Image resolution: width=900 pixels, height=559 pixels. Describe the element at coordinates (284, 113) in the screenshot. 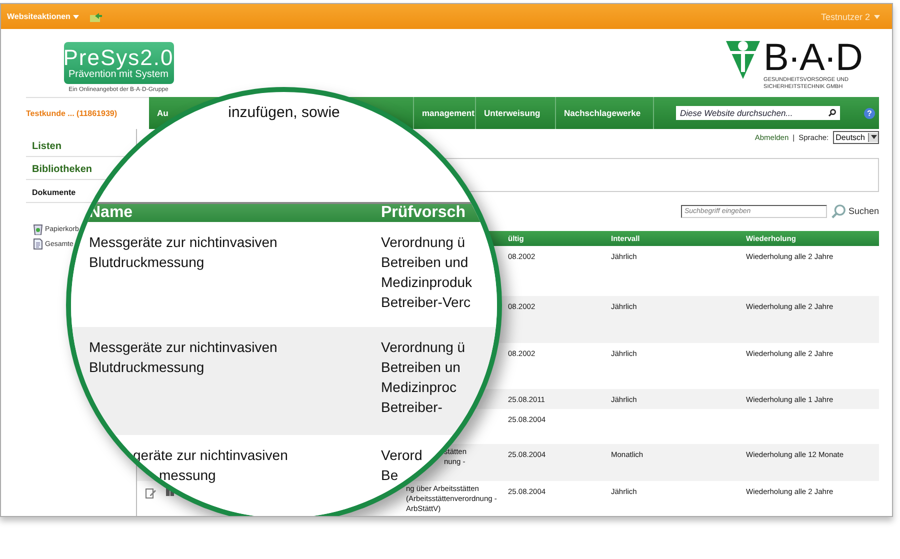

I see `teaser-text: inzufügen, sowie` at that location.